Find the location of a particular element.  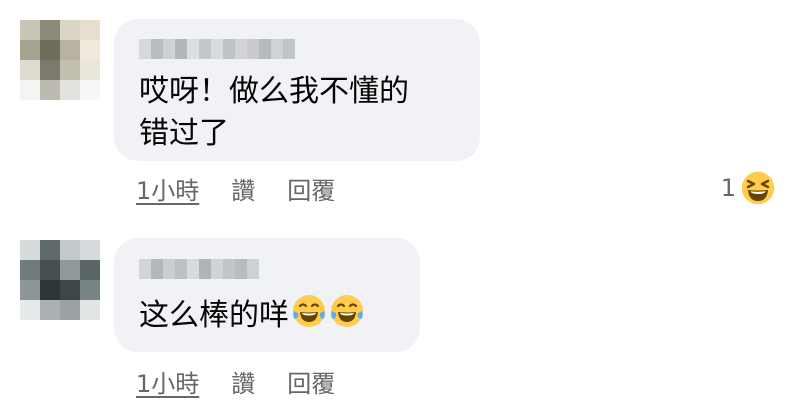

comment-text-content: 这么棒的咩 is located at coordinates (214, 315).